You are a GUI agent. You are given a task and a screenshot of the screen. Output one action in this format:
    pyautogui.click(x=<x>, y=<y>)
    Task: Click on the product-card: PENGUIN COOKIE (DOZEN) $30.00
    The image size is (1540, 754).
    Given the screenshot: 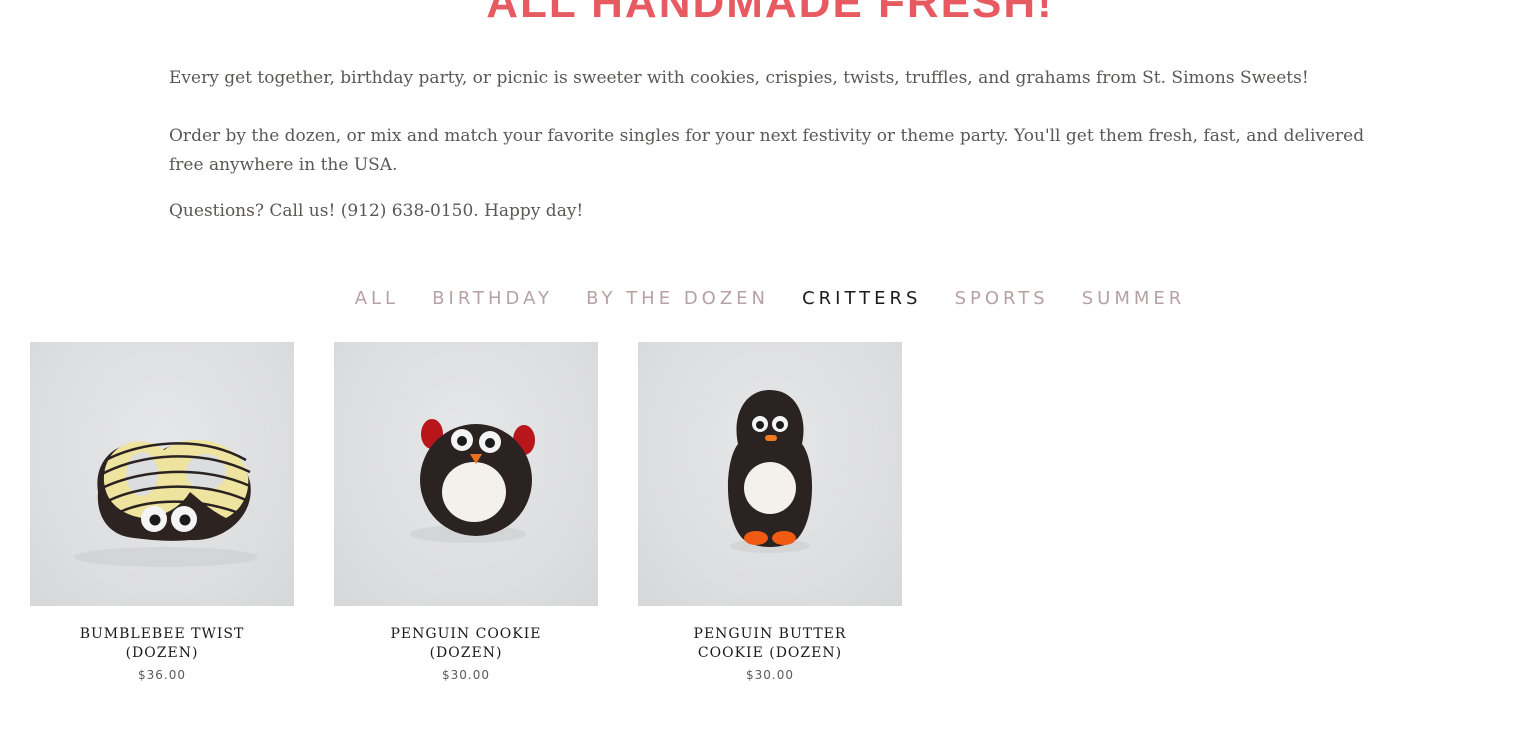 What is the action you would take?
    pyautogui.click(x=466, y=512)
    